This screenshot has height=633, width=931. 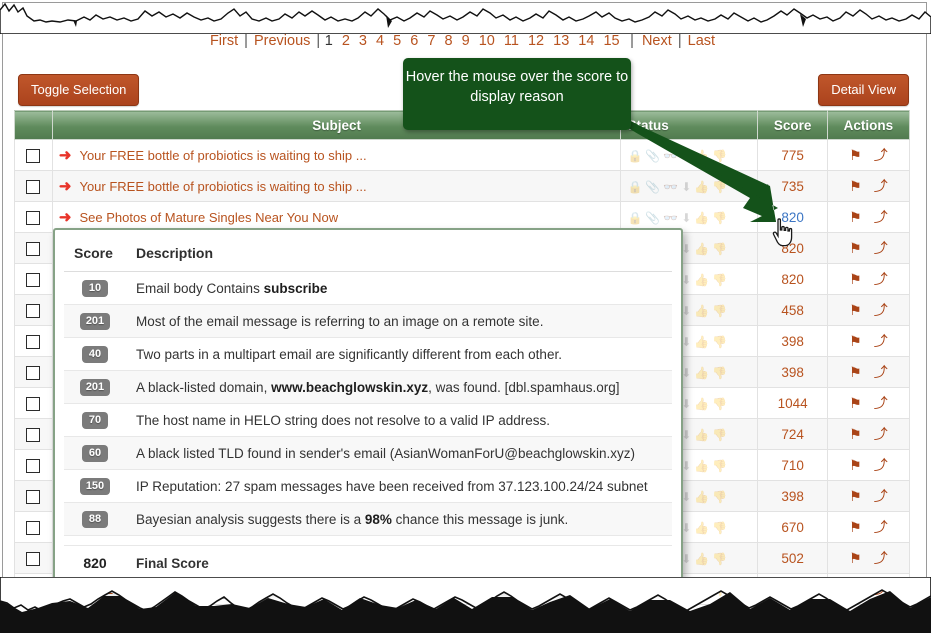 I want to click on pager-page-11: 11, so click(x=511, y=41).